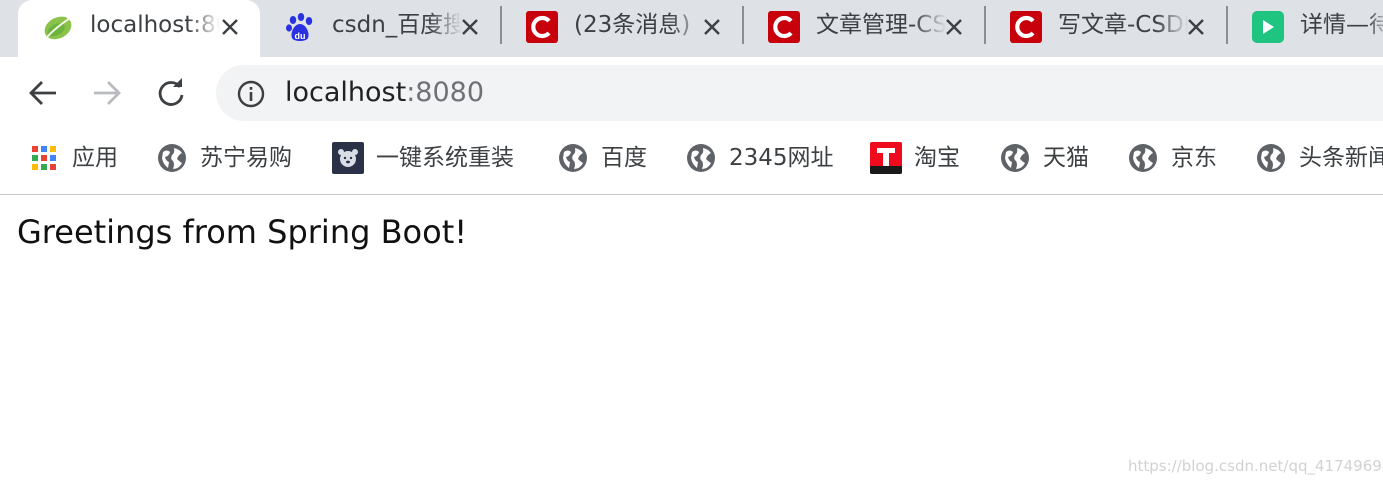  What do you see at coordinates (242, 232) in the screenshot?
I see `greeting-text: Greetings from Spring Boot!` at bounding box center [242, 232].